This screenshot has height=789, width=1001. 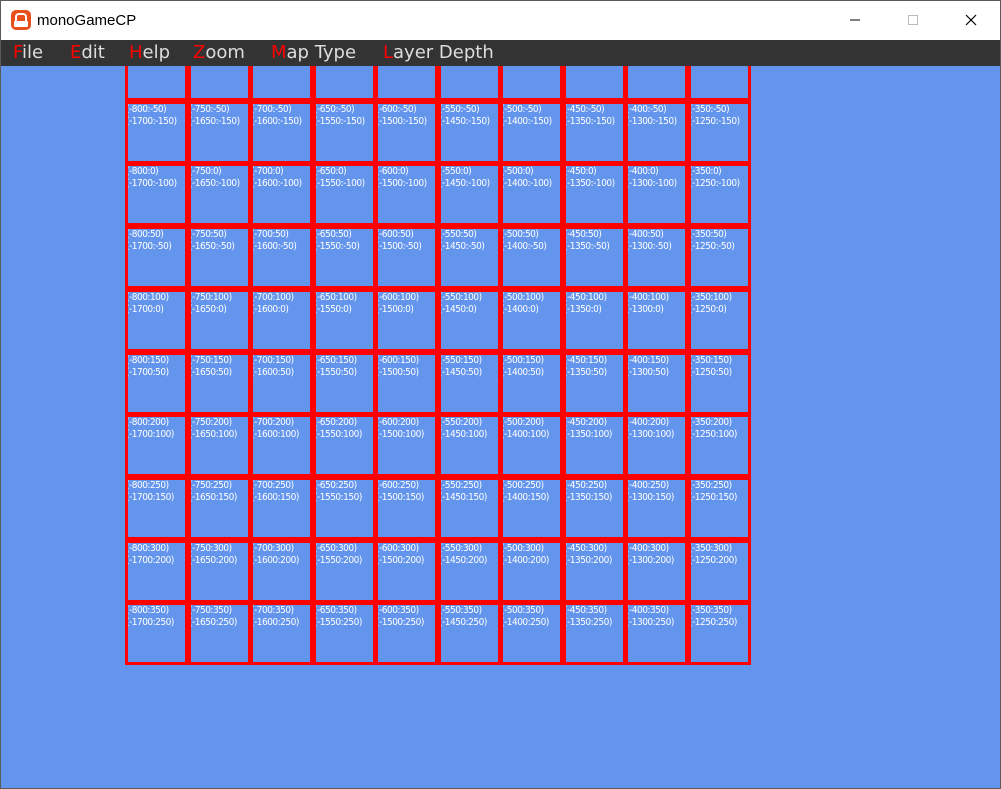 What do you see at coordinates (469, 383) in the screenshot?
I see `map-tile: (-550:150) (-1450:50)` at bounding box center [469, 383].